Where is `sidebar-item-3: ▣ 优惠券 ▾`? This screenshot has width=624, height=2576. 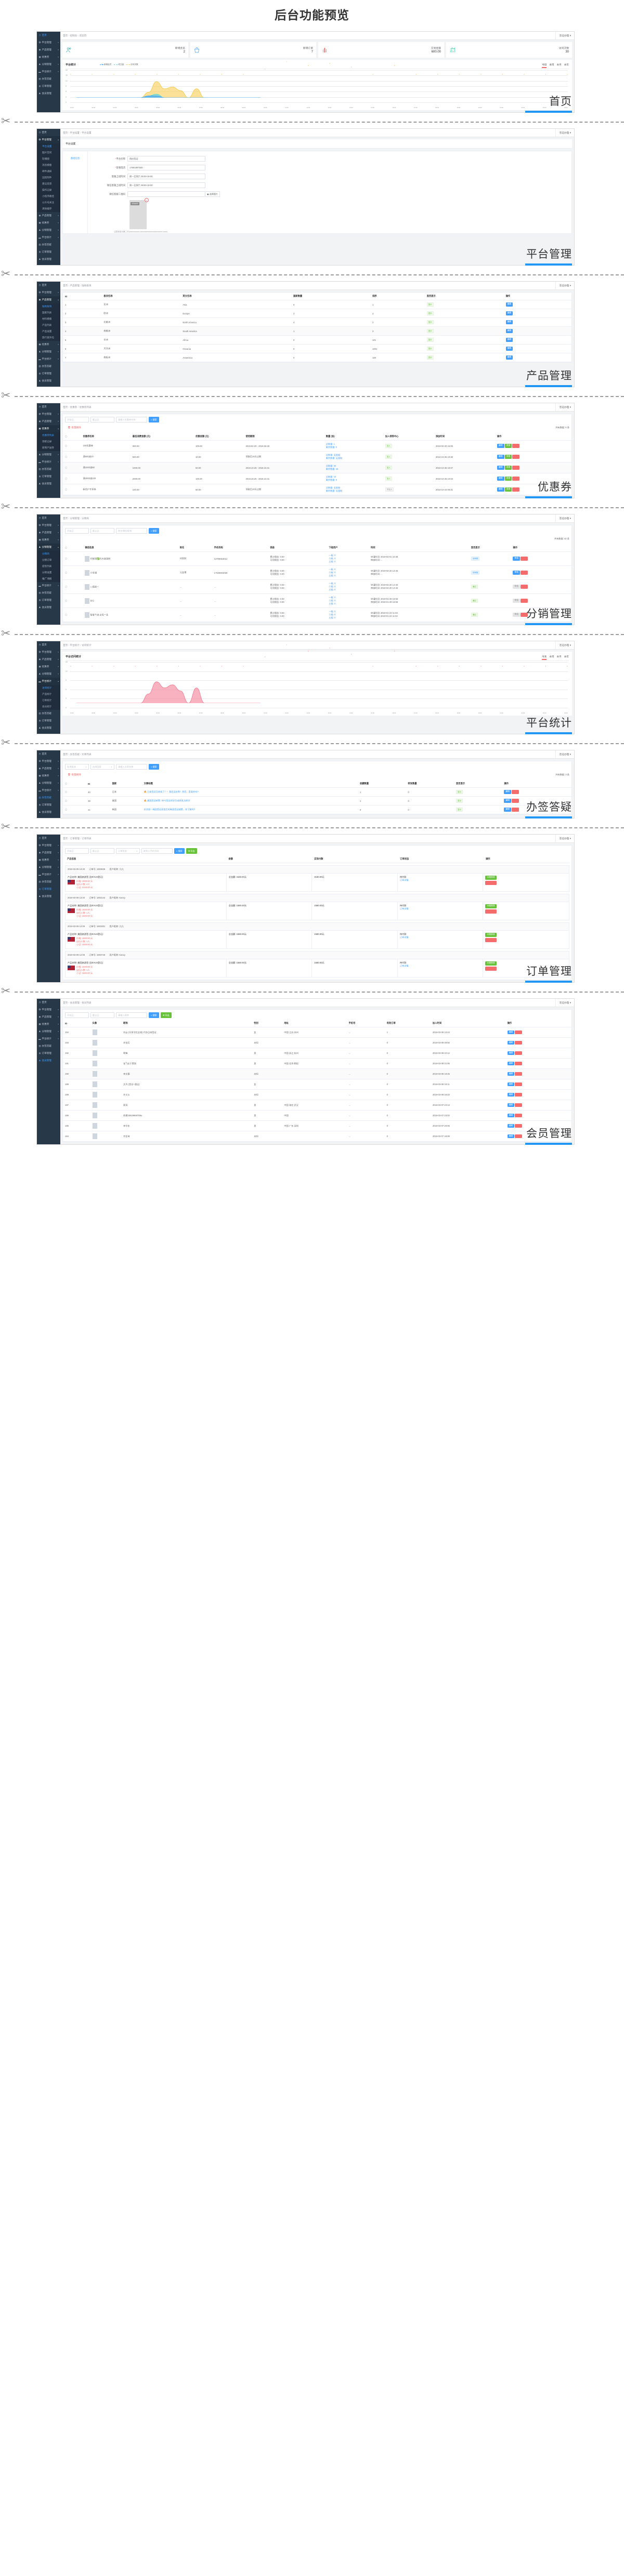 sidebar-item-3: ▣ 优惠券 ▾ is located at coordinates (49, 860).